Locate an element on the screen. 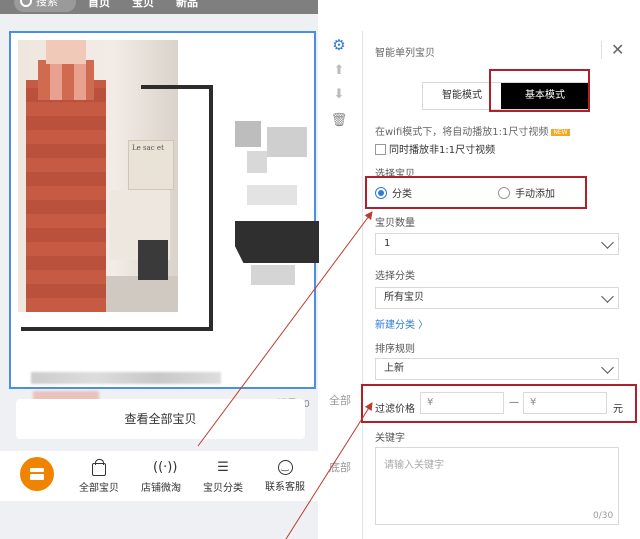 The height and width of the screenshot is (539, 640). side-button-all: 全部 is located at coordinates (340, 413).